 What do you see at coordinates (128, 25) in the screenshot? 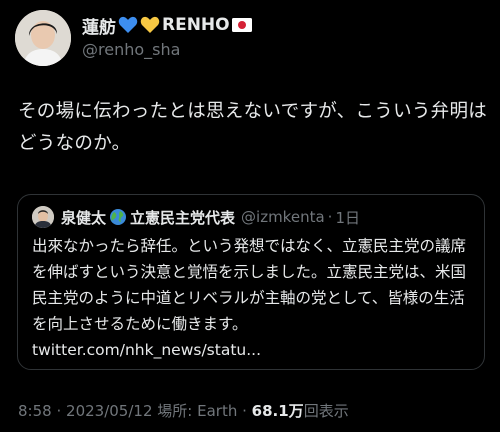
I see `blue-heart-icon` at bounding box center [128, 25].